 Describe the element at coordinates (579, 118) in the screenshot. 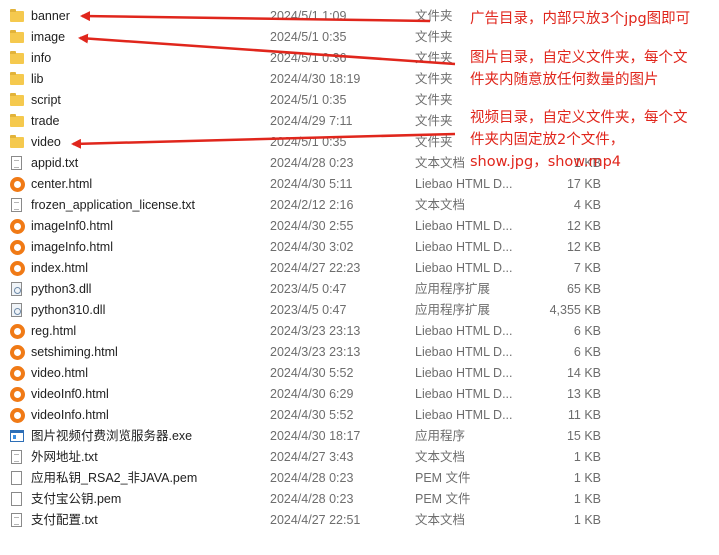

I see `video-annotation-line1: 视频目录，自定义文件夹，每个文` at that location.